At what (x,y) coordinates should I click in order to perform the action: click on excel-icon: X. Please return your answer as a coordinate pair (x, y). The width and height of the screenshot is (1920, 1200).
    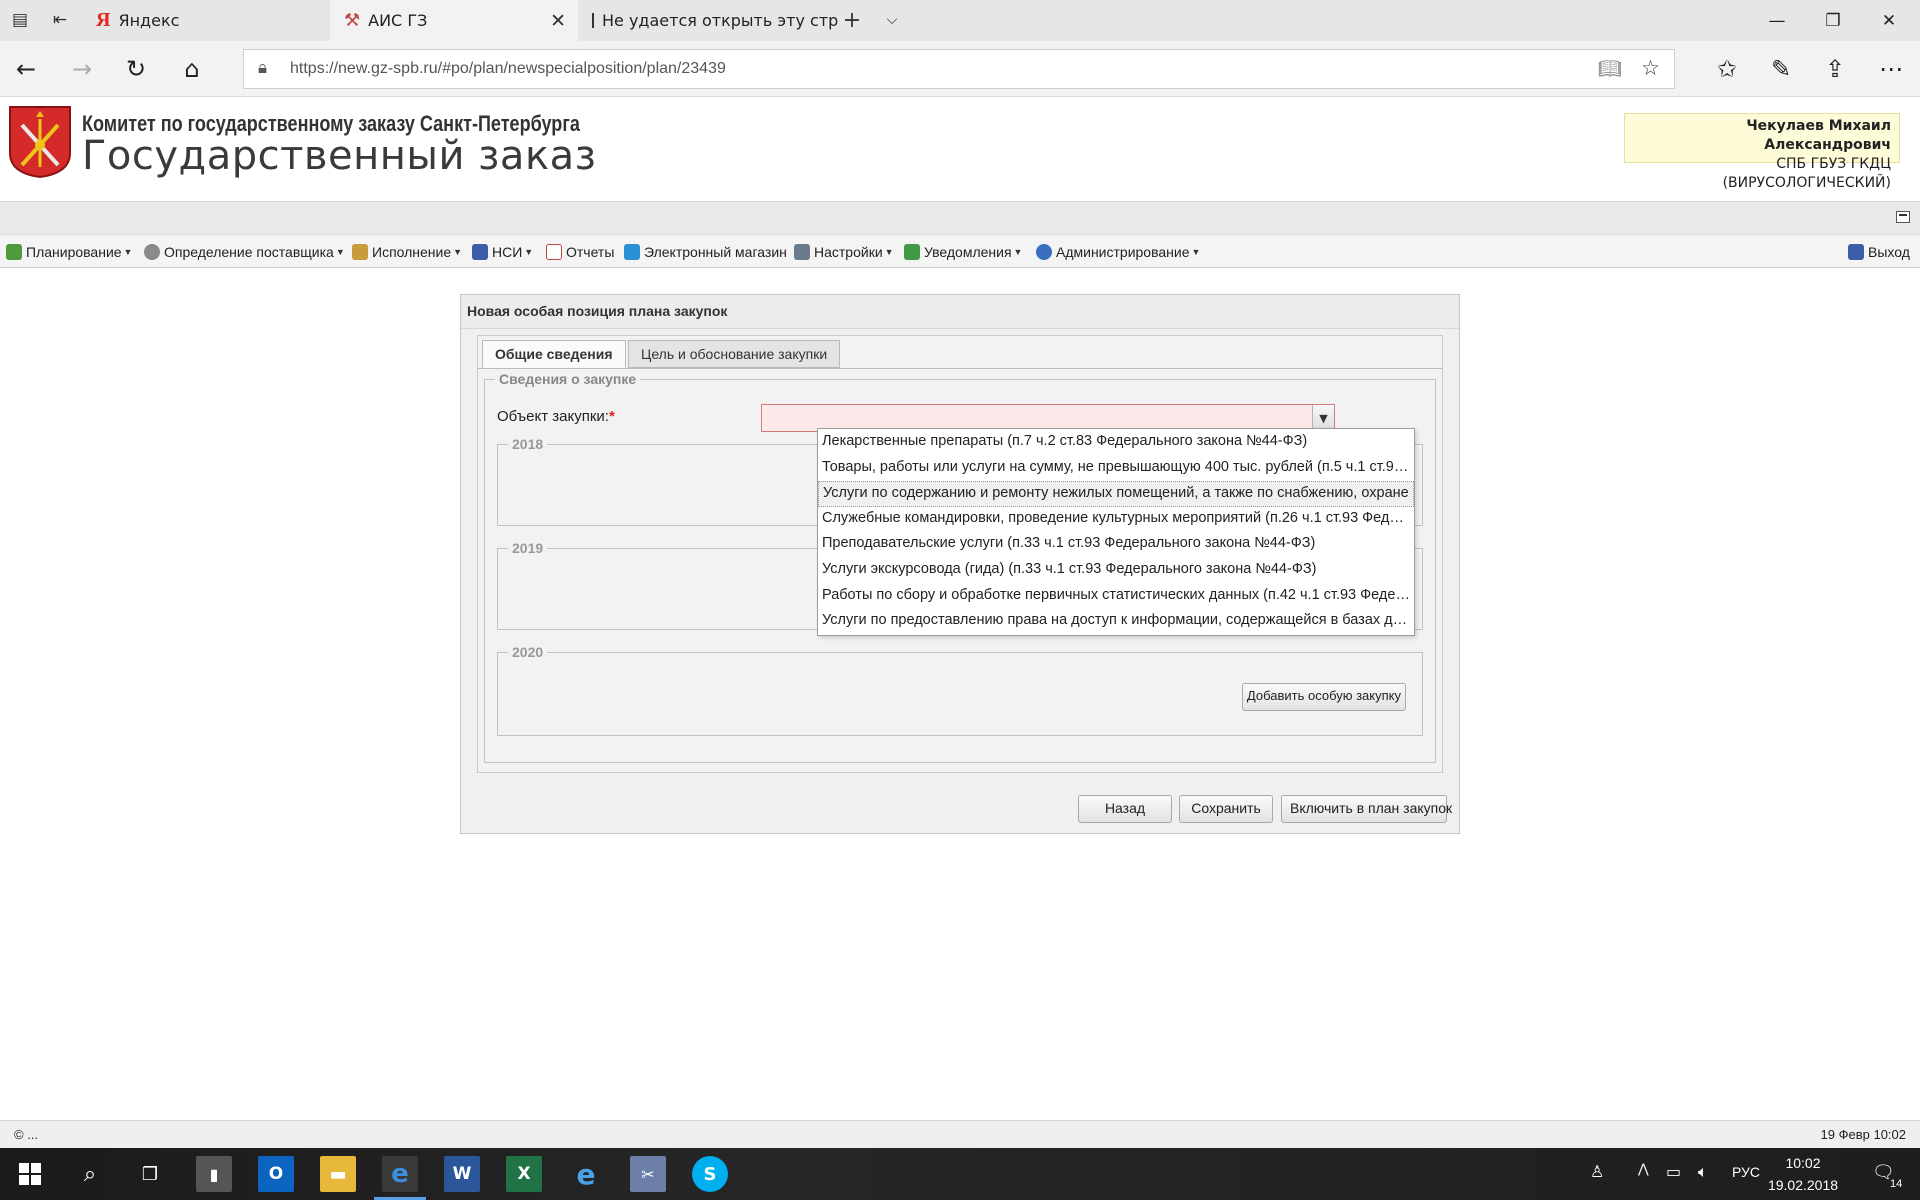
    Looking at the image, I should click on (524, 1174).